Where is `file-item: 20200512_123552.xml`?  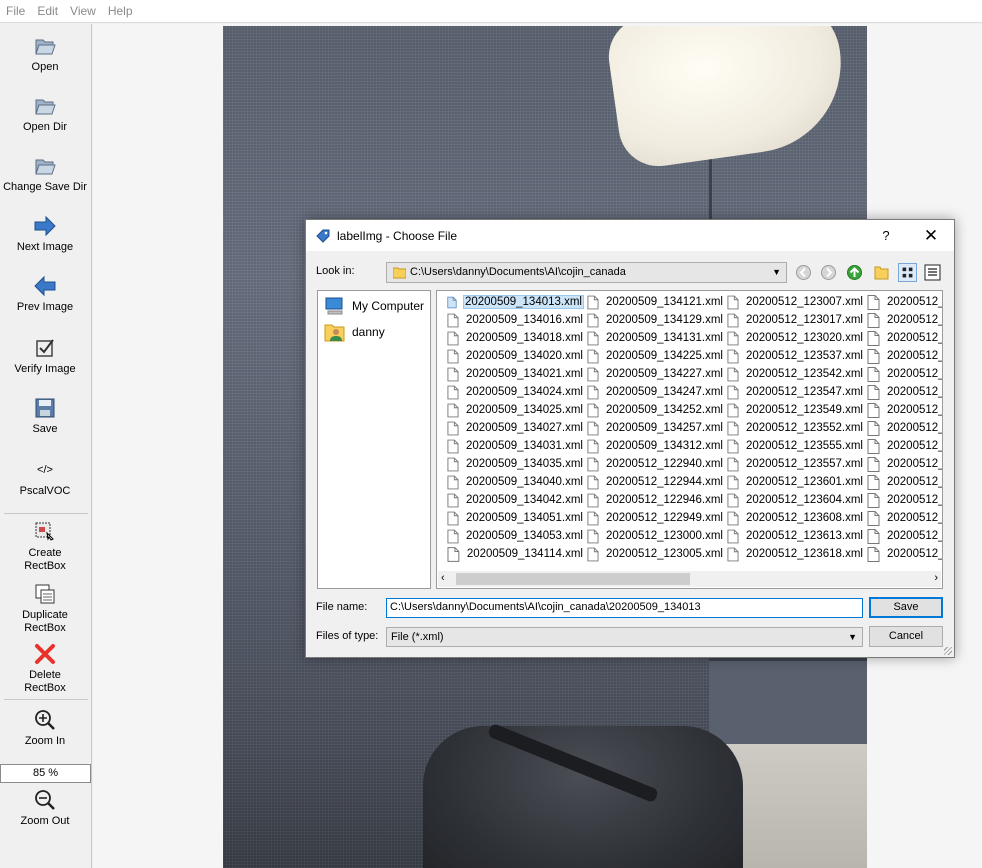
file-item: 20200512_123552.xml is located at coordinates (793, 428).